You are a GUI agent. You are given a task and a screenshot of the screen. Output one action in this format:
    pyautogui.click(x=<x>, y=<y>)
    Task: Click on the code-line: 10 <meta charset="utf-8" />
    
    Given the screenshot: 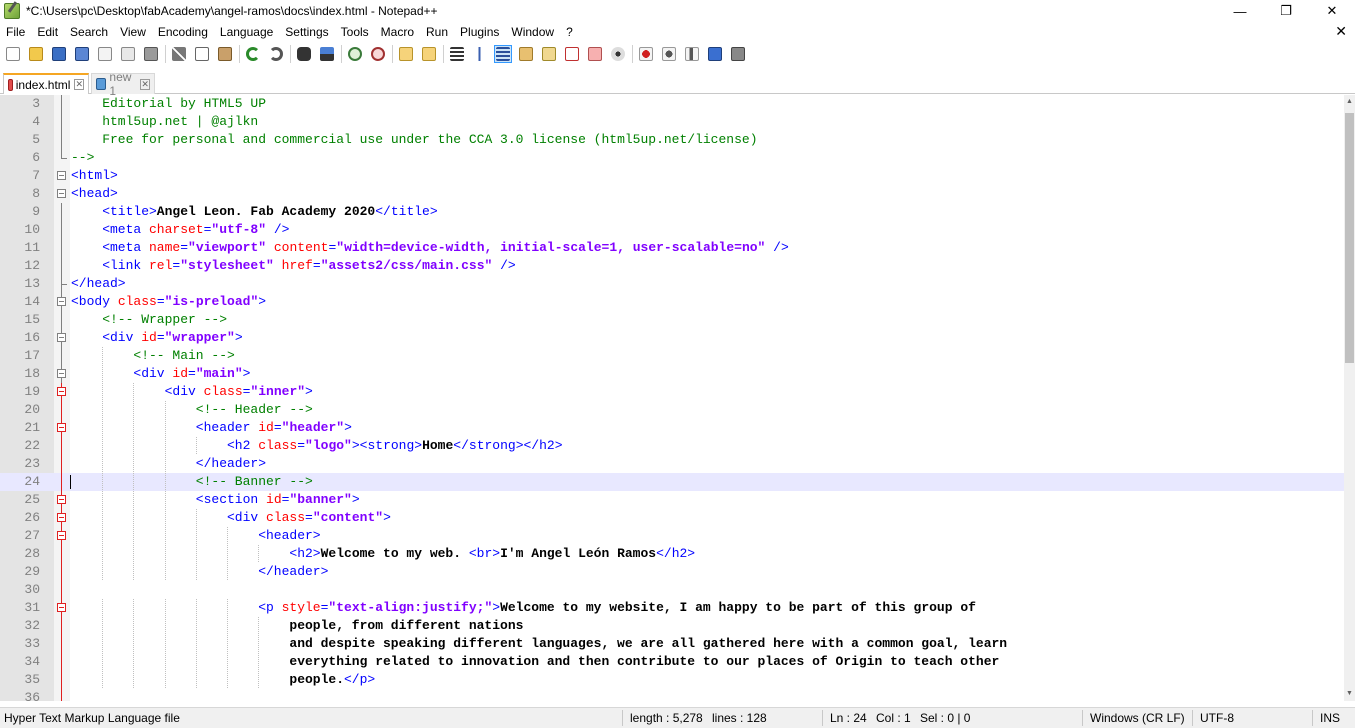 What is the action you would take?
    pyautogui.click(x=672, y=230)
    